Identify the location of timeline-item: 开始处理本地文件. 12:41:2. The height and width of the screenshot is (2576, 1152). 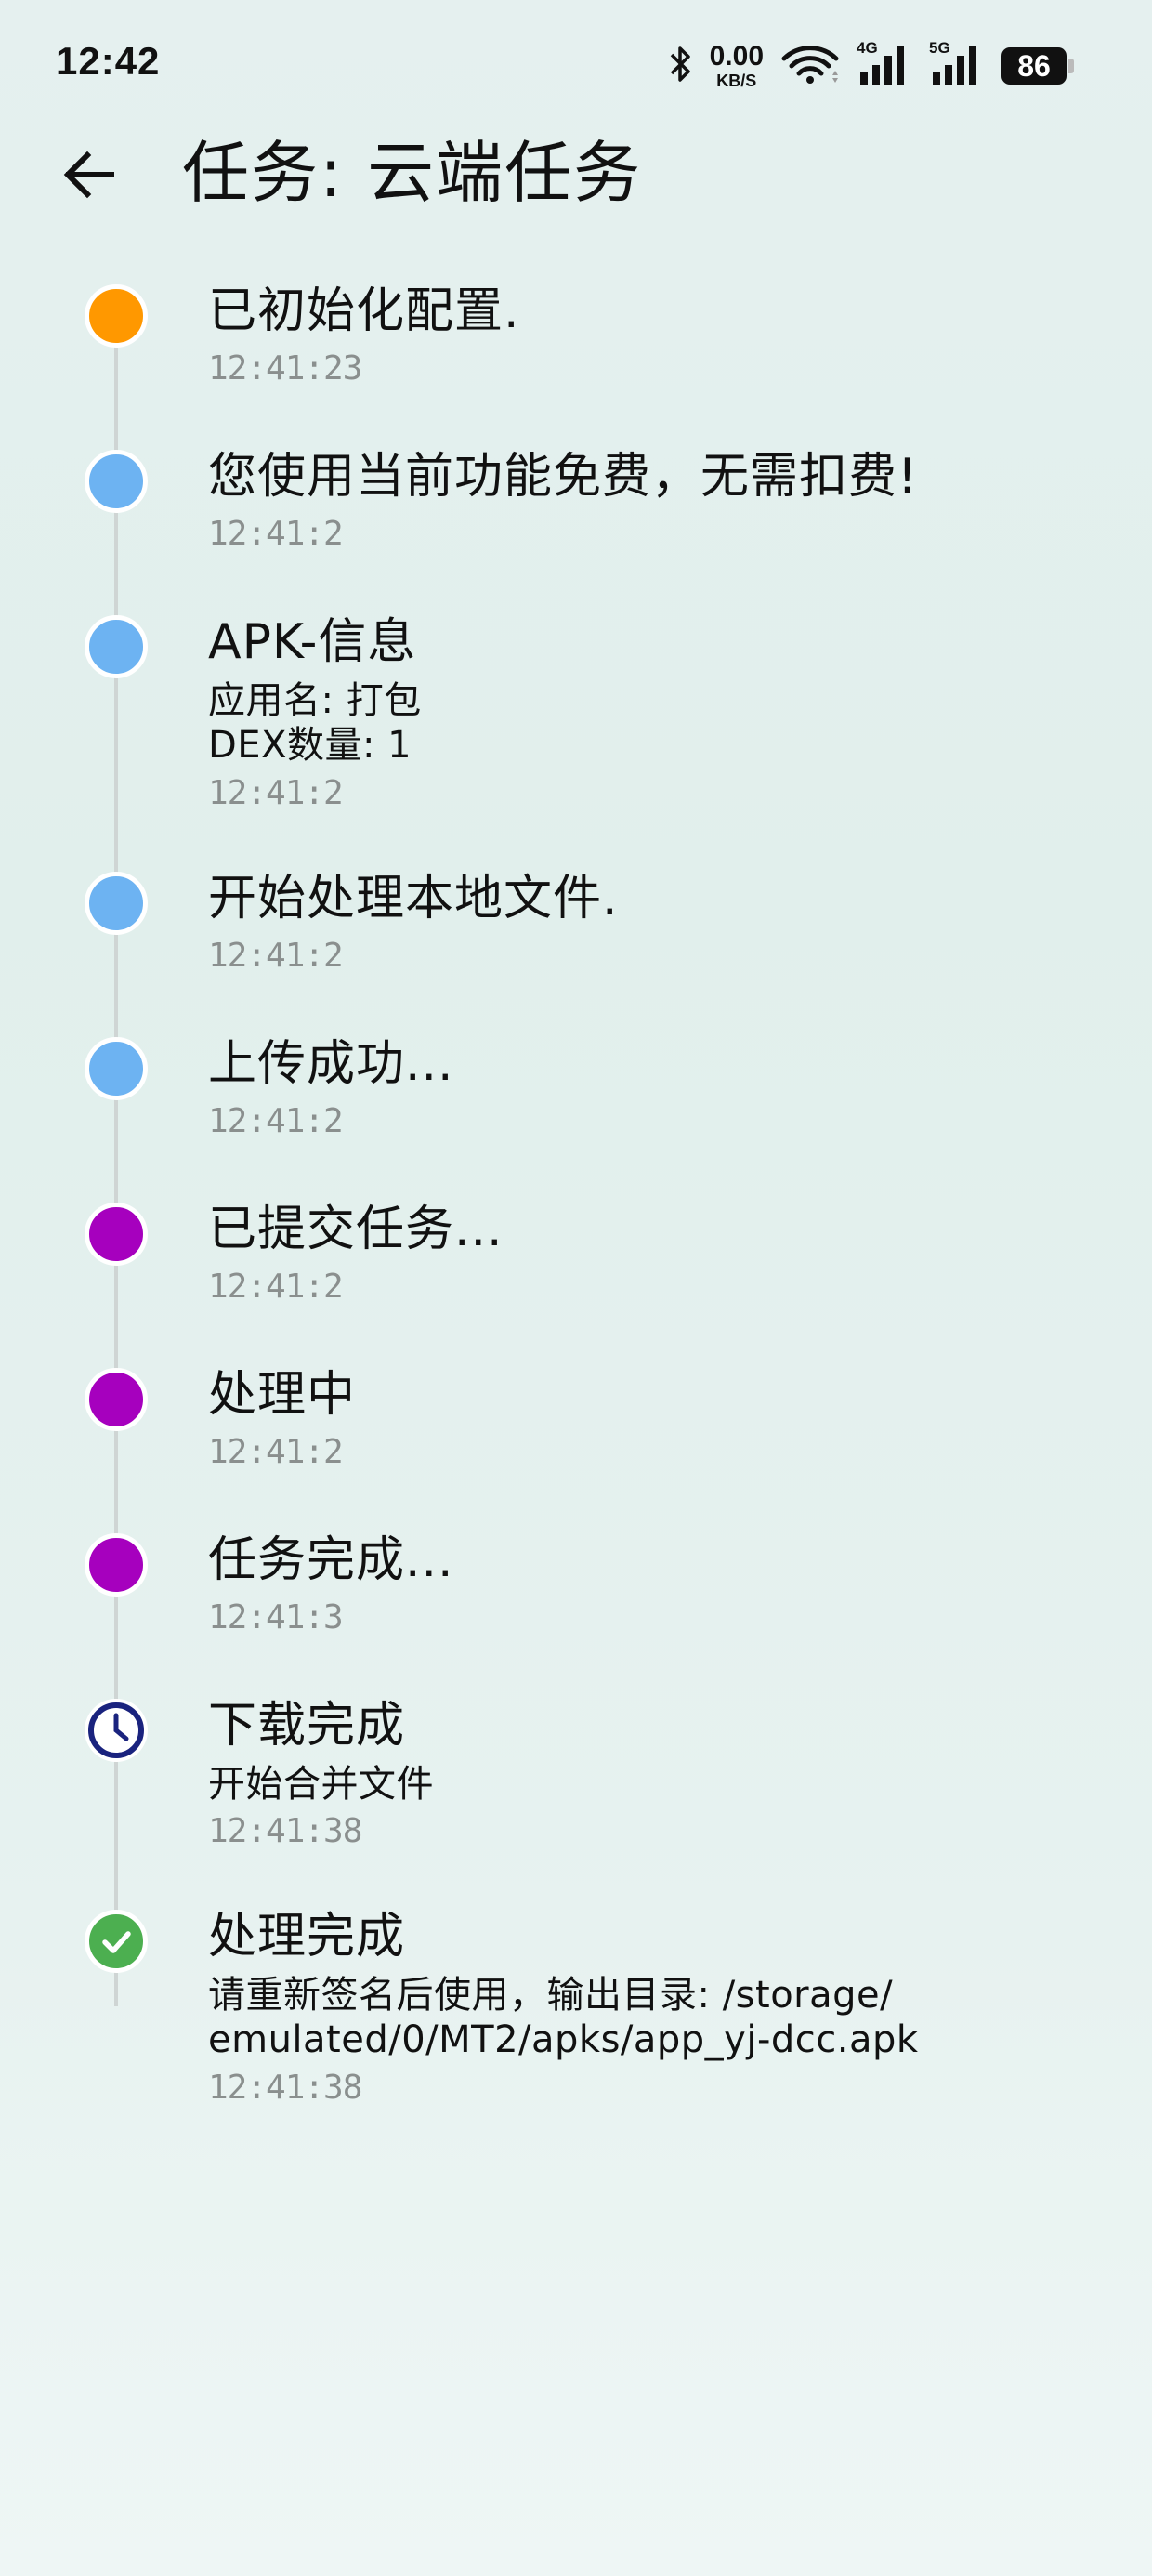
(576, 963).